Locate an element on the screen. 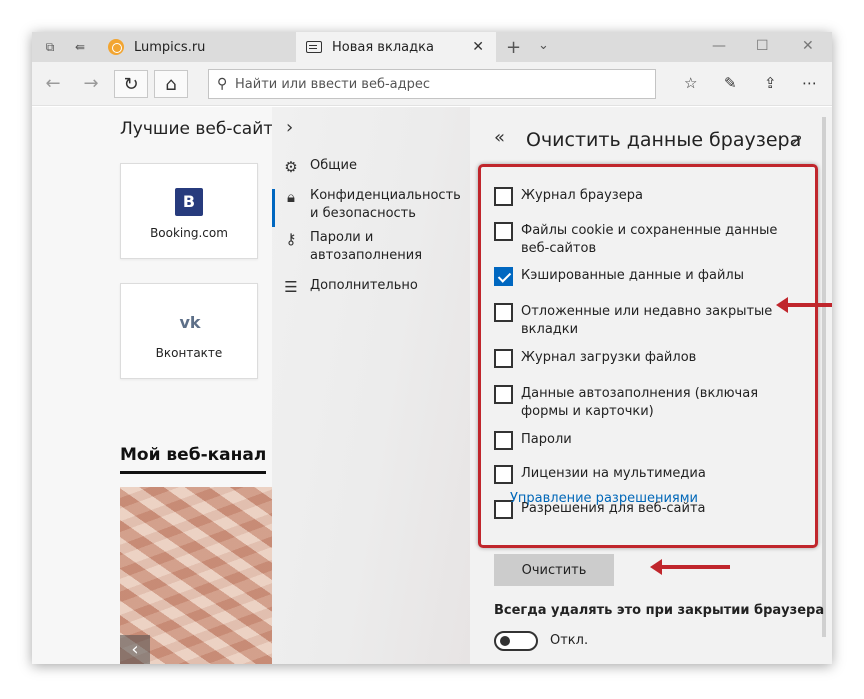  always-clear-label: Всегда удалять это при закрытии браузера is located at coordinates (659, 610).